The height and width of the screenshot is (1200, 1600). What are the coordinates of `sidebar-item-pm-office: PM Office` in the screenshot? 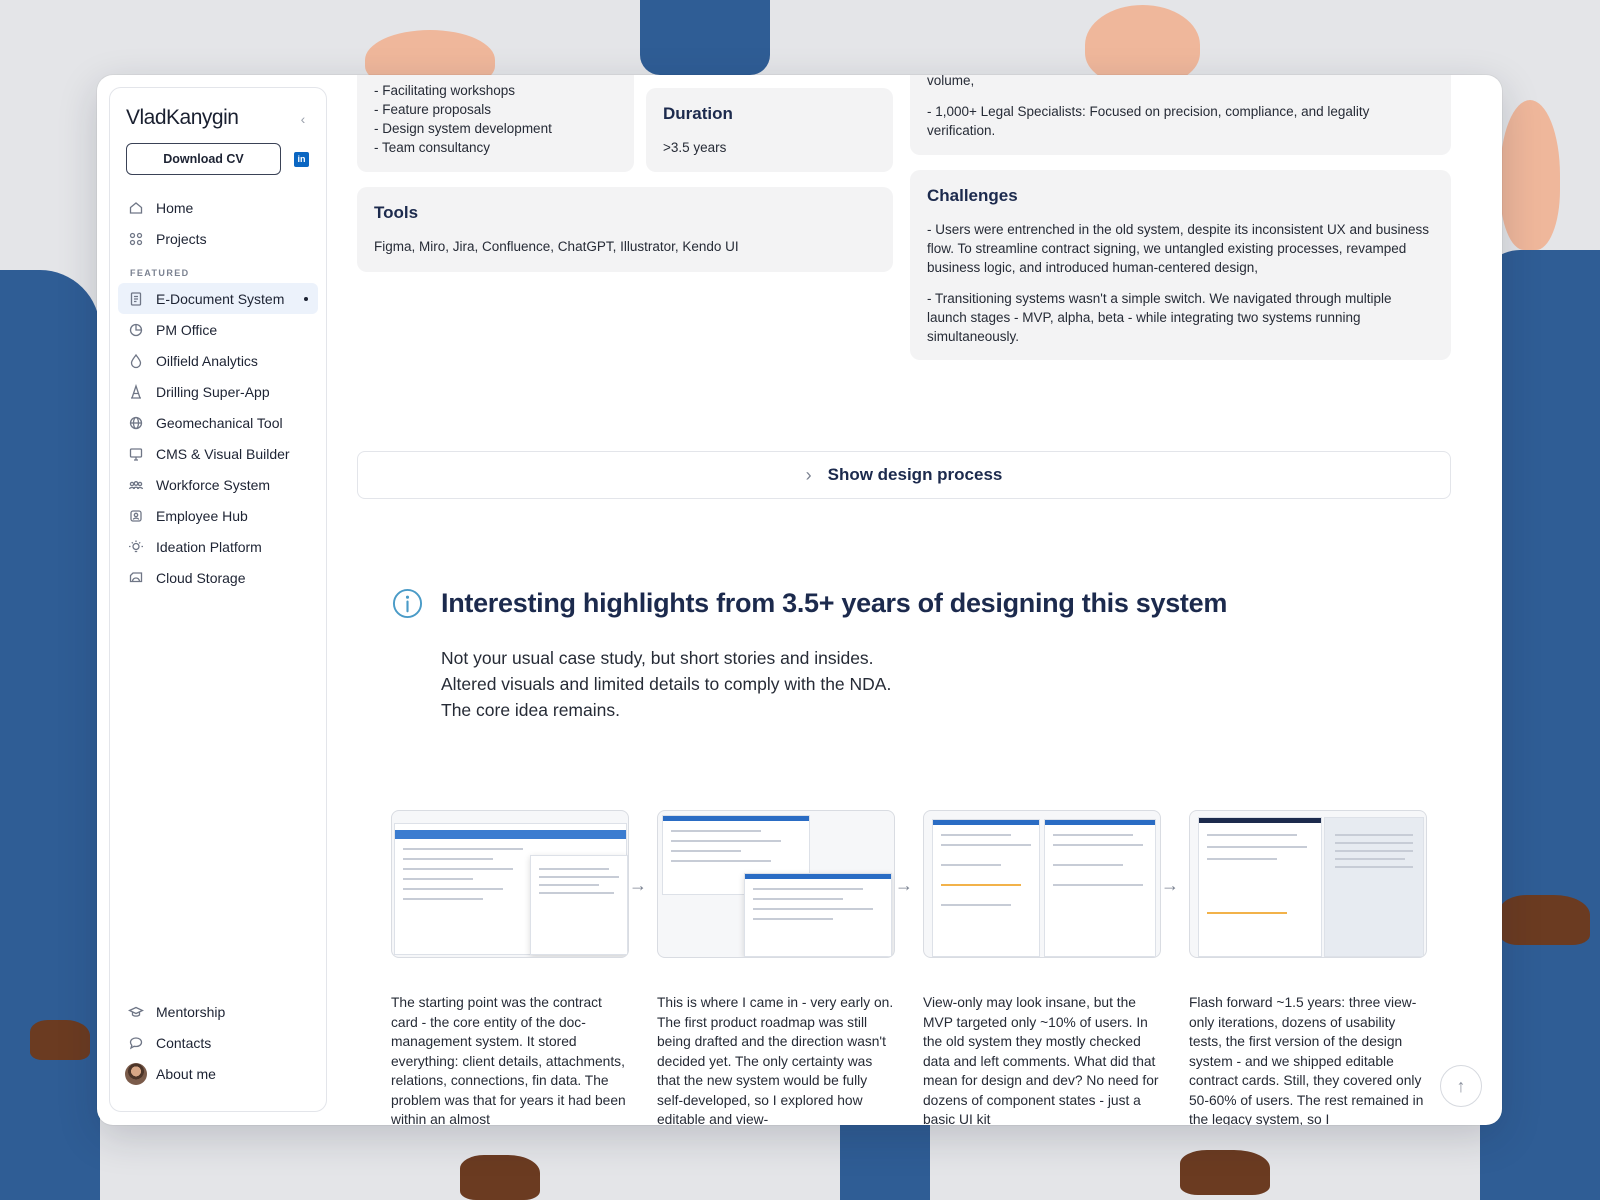 It's located at (218, 329).